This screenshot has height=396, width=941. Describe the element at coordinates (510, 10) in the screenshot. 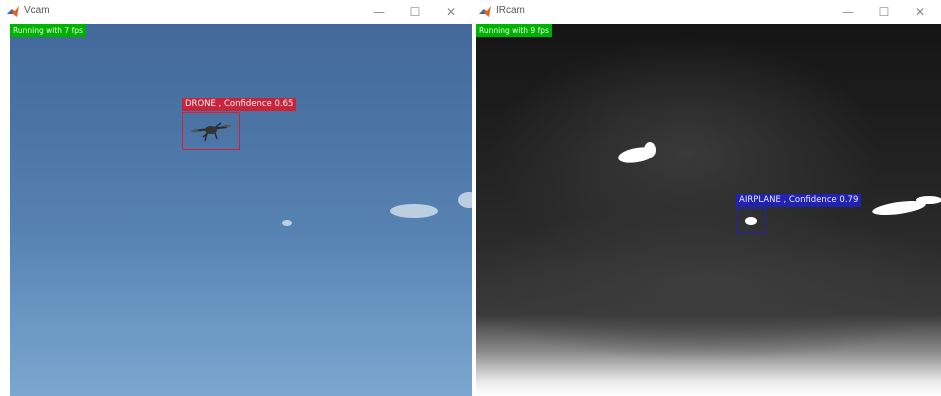

I see `window-title: IRcam` at that location.